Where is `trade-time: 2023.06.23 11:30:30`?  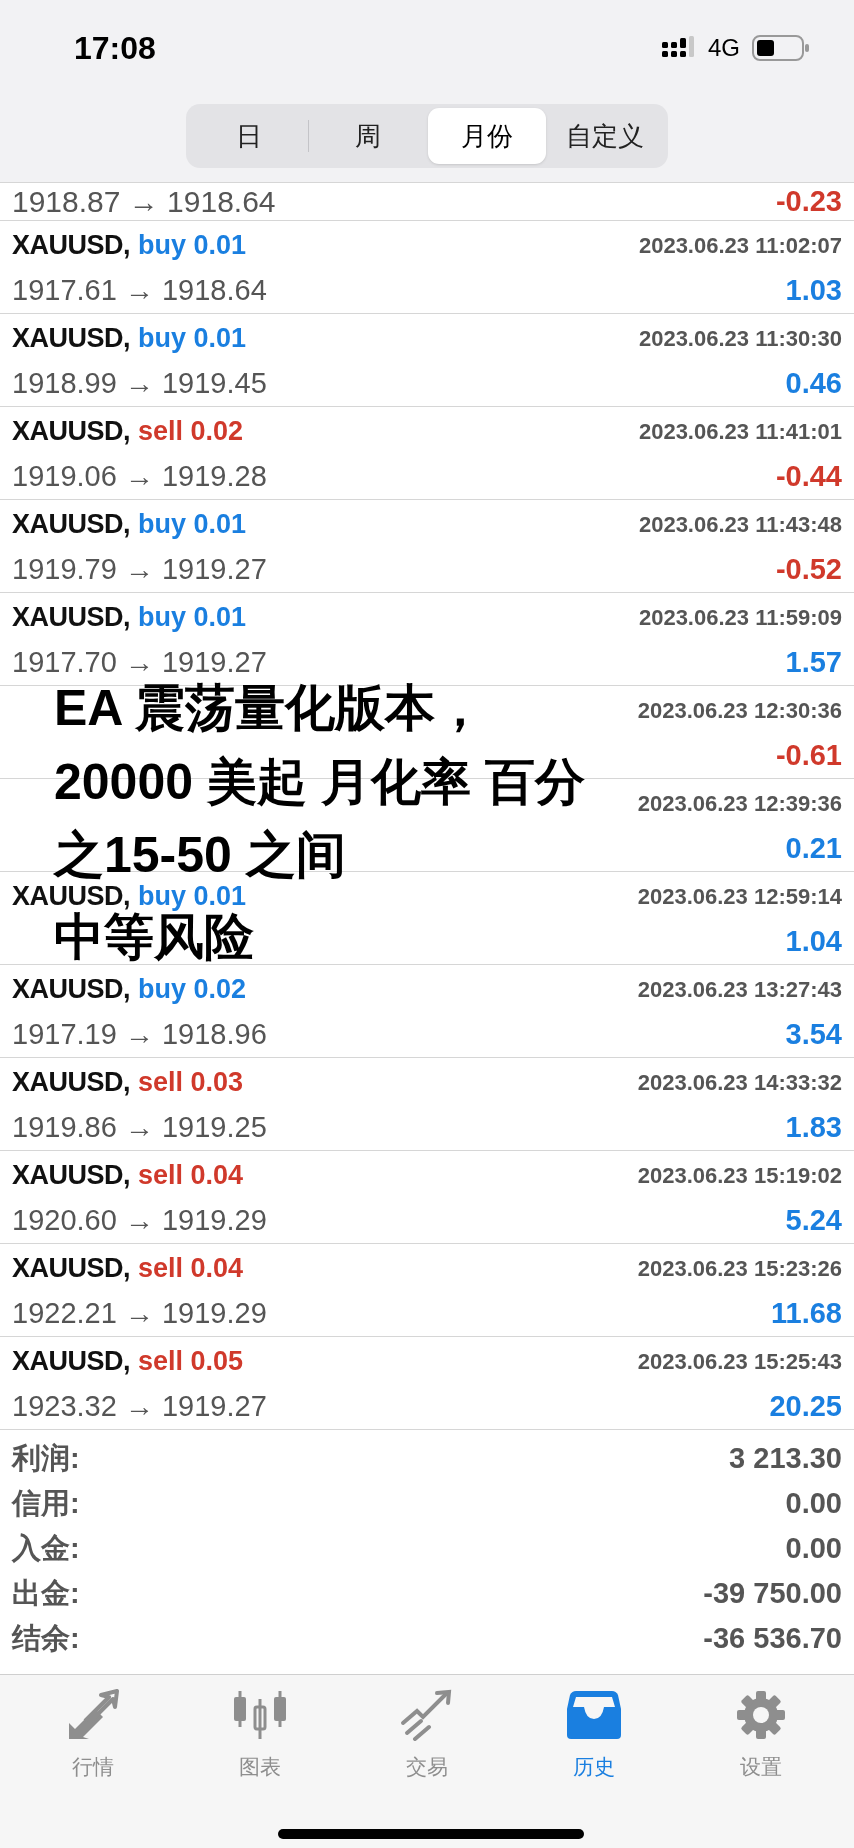 trade-time: 2023.06.23 11:30:30 is located at coordinates (740, 338).